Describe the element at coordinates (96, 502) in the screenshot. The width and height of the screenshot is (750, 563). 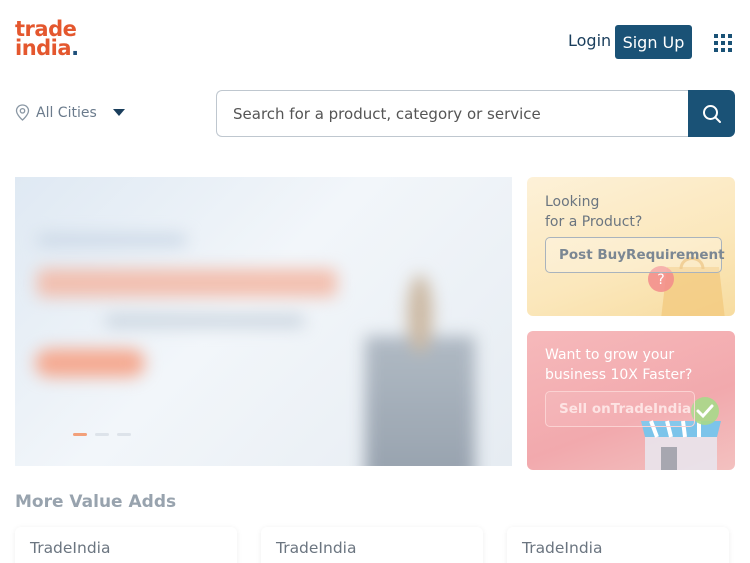
I see `section-title-value-adds: More Value Adds` at that location.